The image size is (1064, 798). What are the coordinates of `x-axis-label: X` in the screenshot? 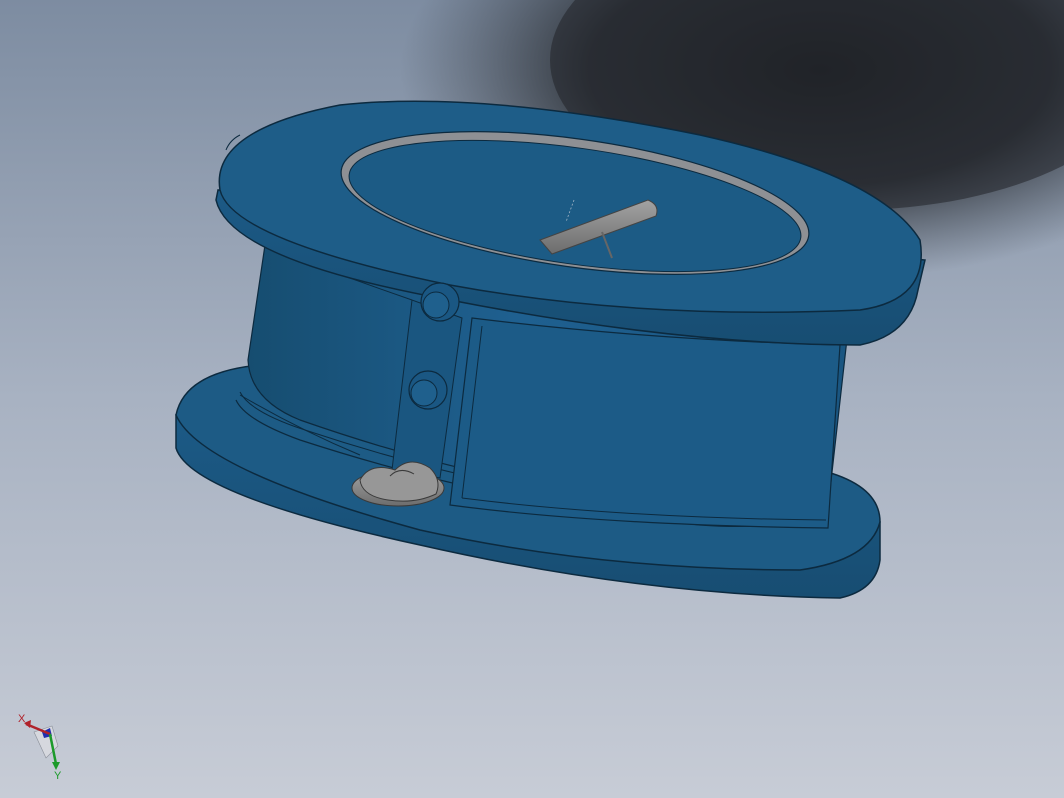 It's located at (22, 719).